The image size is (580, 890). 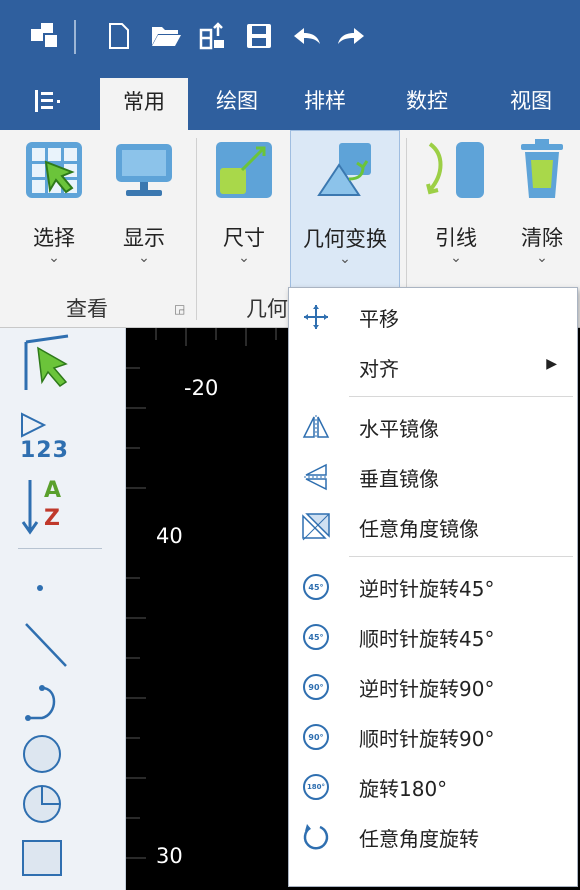 What do you see at coordinates (201, 388) in the screenshot?
I see `ruler-label: -20` at bounding box center [201, 388].